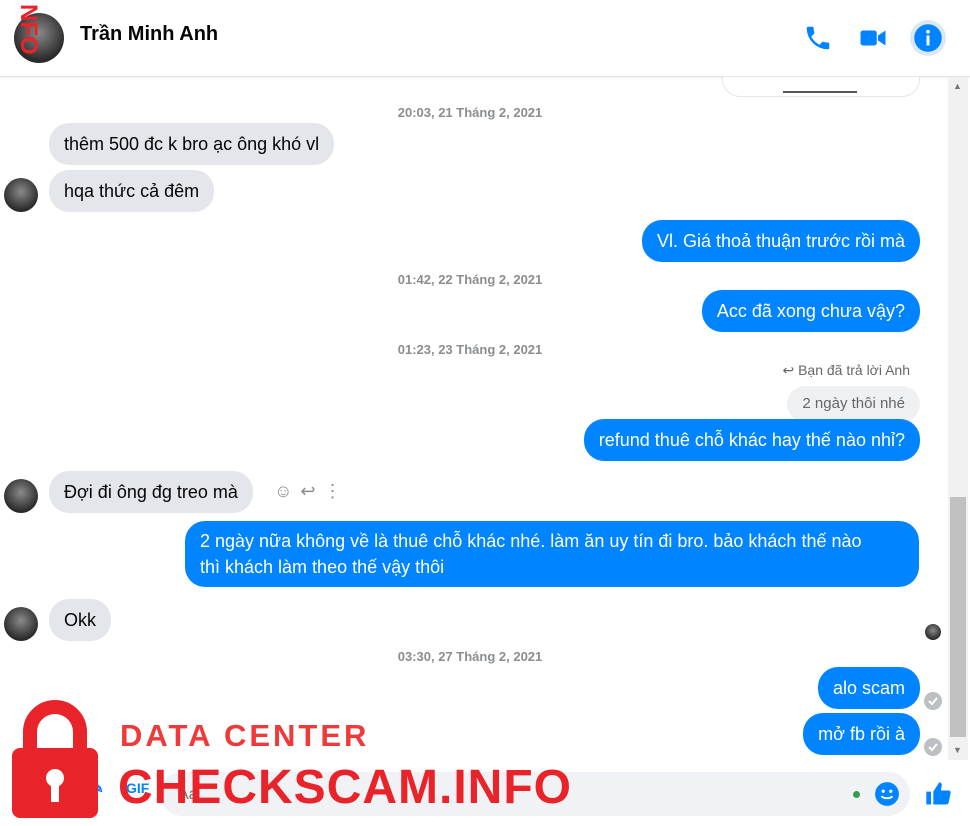  What do you see at coordinates (853, 404) in the screenshot?
I see `quoted-message: 2 ngày thôi nhé` at bounding box center [853, 404].